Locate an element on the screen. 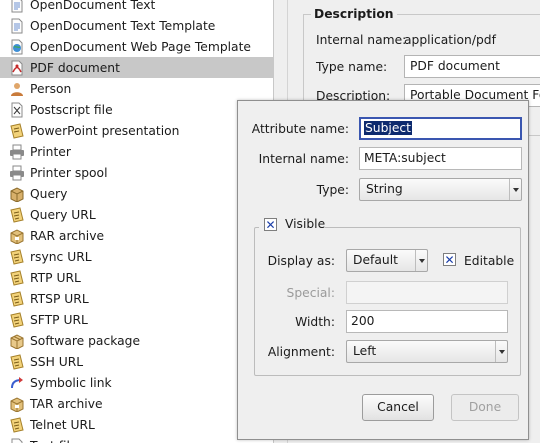 This screenshot has width=540, height=443. list-item-label: OpenDocument Text Template is located at coordinates (123, 25).